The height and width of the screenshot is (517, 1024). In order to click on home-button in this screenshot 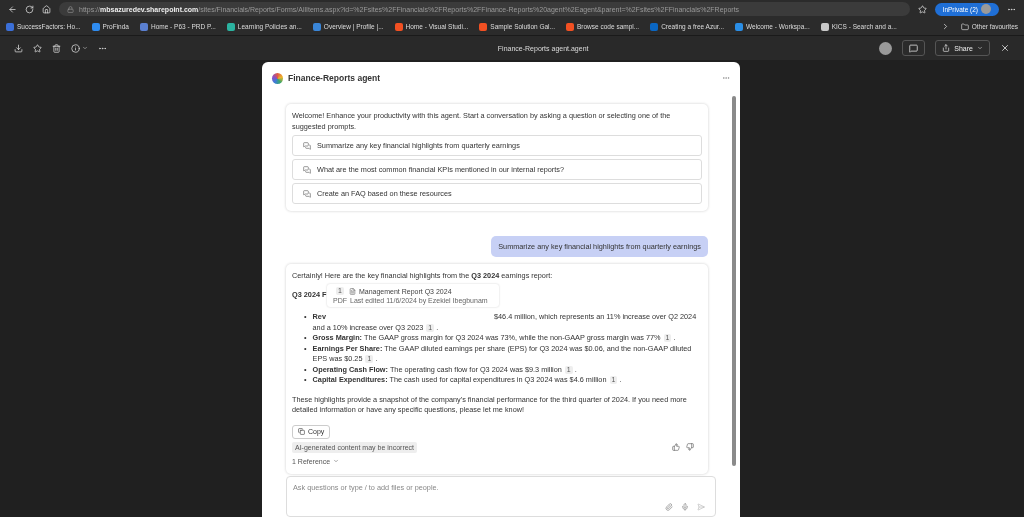, I will do `click(46, 9)`.